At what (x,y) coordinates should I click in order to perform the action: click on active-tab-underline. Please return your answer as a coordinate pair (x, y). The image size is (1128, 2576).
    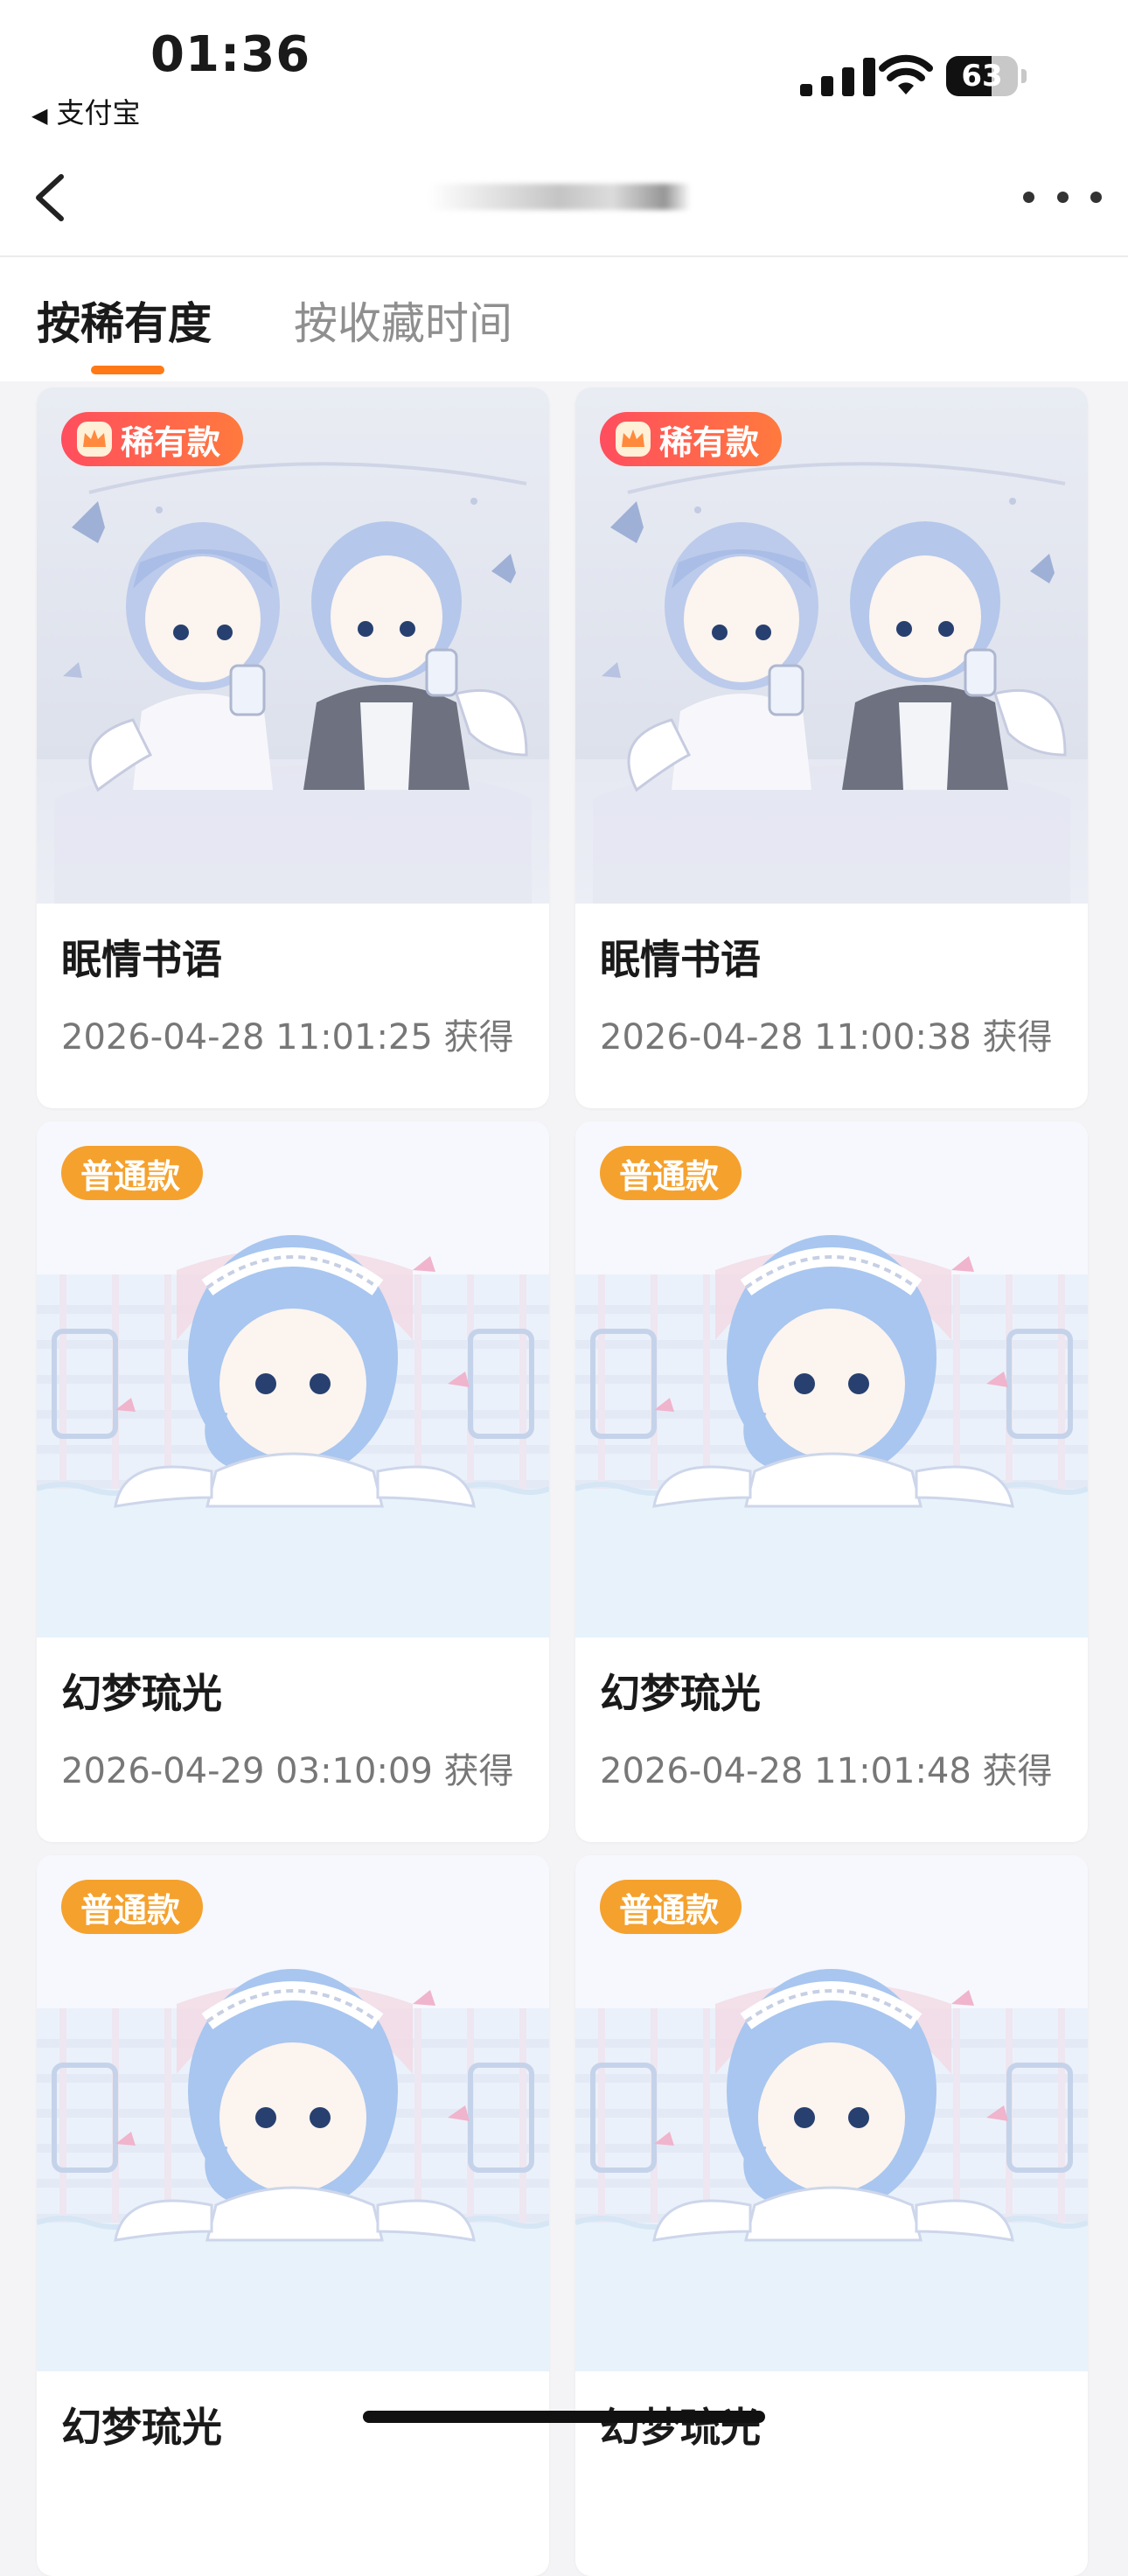
    Looking at the image, I should click on (127, 370).